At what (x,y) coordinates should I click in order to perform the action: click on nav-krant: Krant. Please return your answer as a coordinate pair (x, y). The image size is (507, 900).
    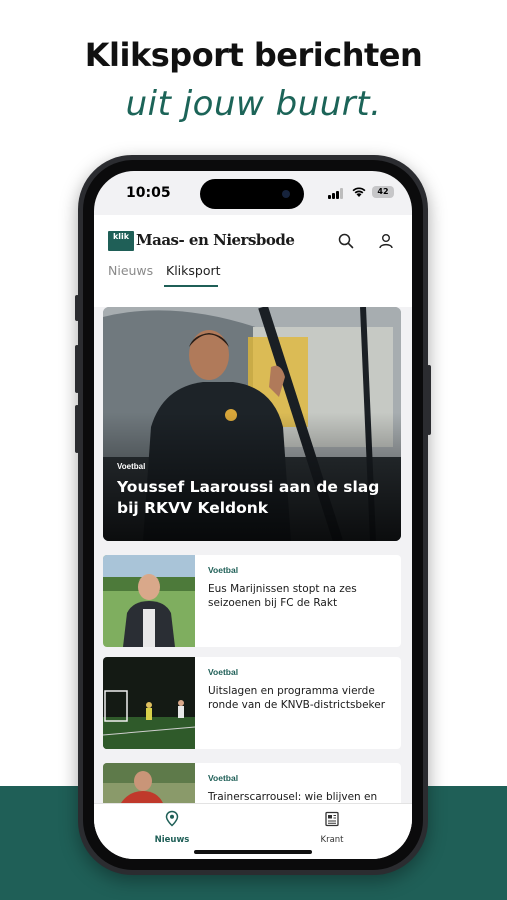
    Looking at the image, I should click on (332, 827).